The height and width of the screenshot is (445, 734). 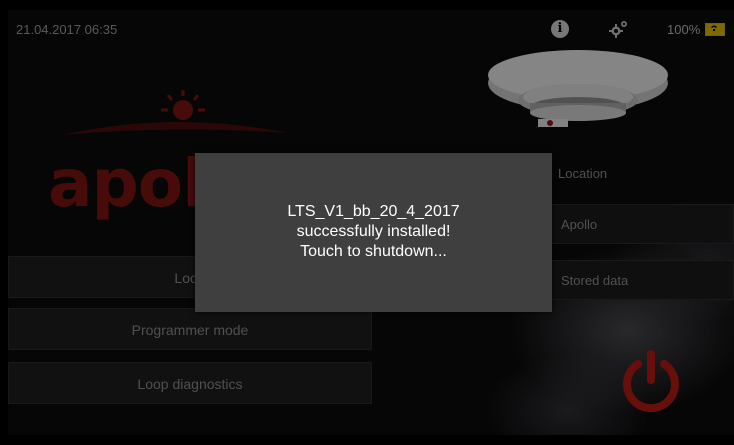 What do you see at coordinates (373, 211) in the screenshot?
I see `dialog-line-filename: LTS_V1_bb_20_4_2017` at bounding box center [373, 211].